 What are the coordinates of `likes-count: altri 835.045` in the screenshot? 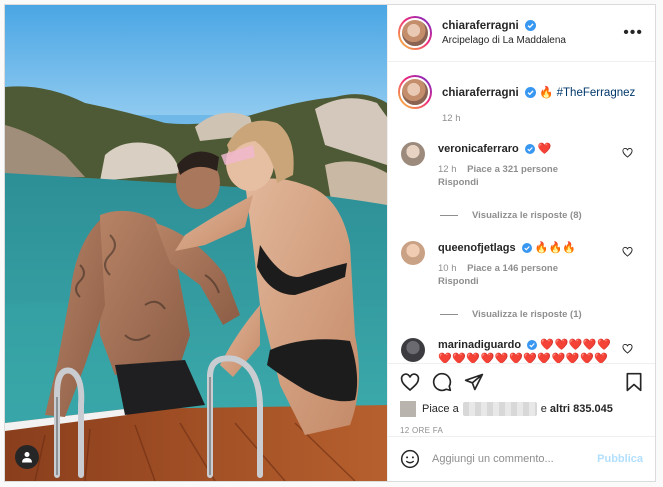 It's located at (581, 409).